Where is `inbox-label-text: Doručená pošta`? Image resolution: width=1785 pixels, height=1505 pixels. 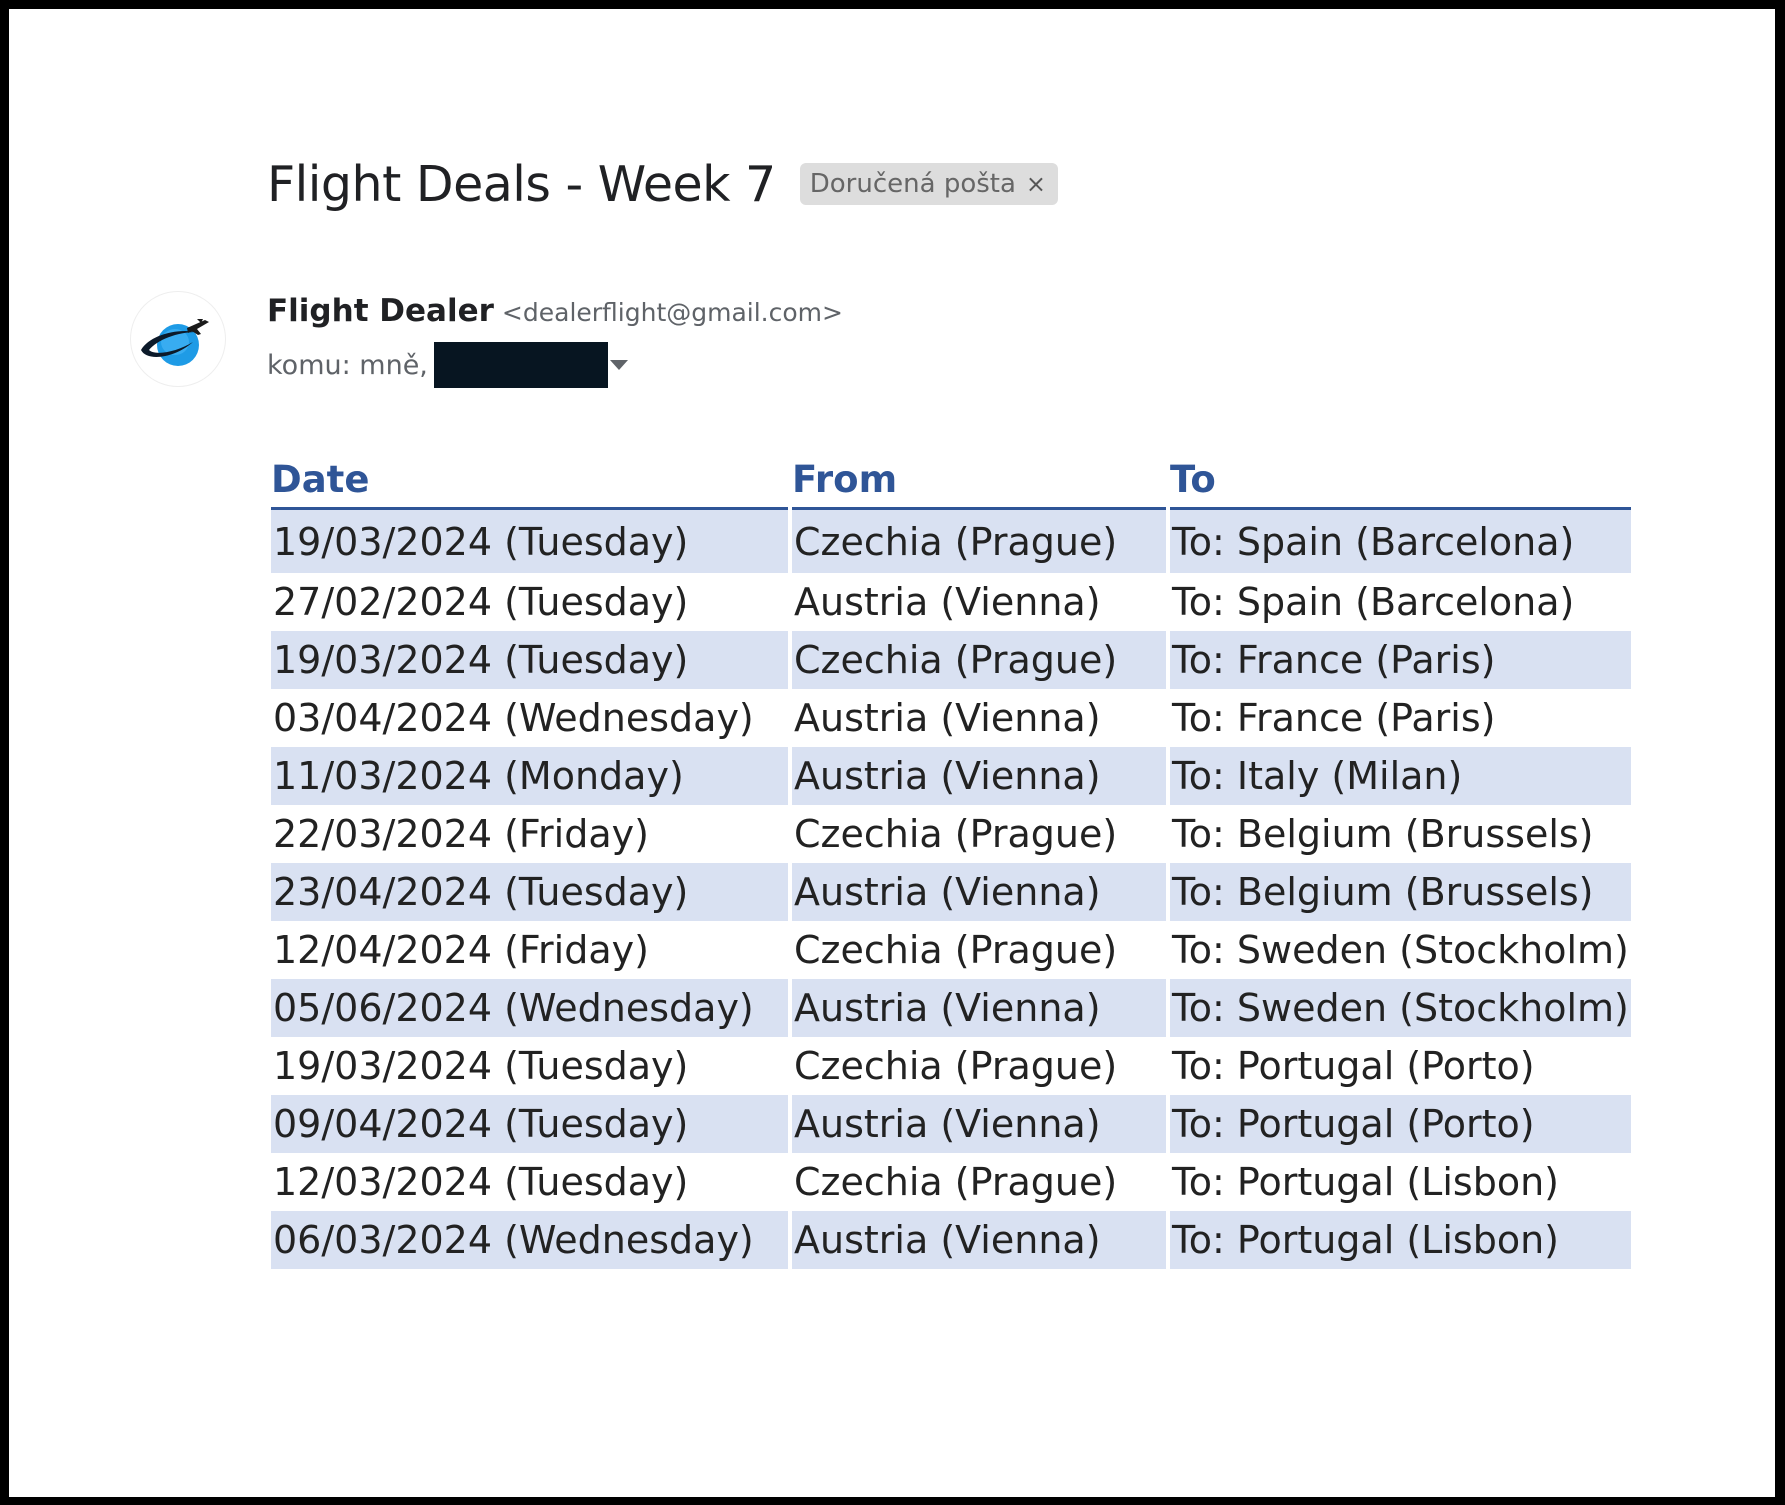 inbox-label-text: Doručená pošta is located at coordinates (912, 184).